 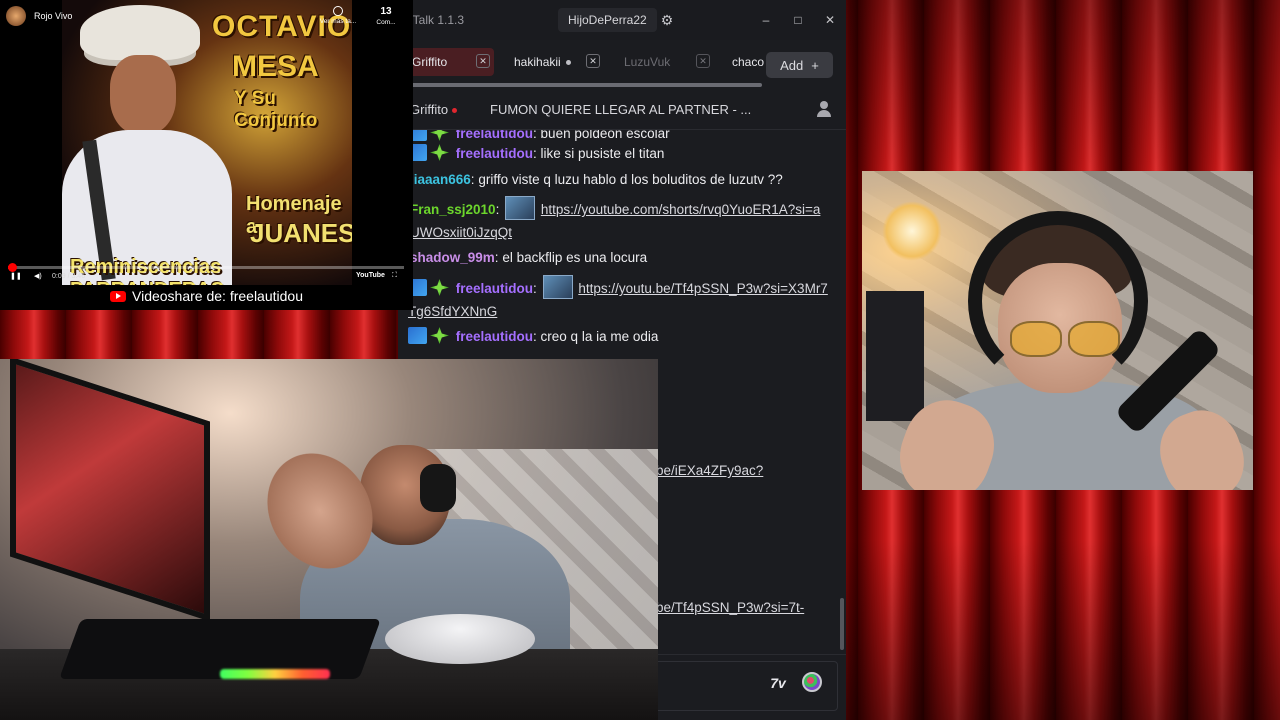 What do you see at coordinates (452, 257) in the screenshot?
I see `chat-username: shadow_99m` at bounding box center [452, 257].